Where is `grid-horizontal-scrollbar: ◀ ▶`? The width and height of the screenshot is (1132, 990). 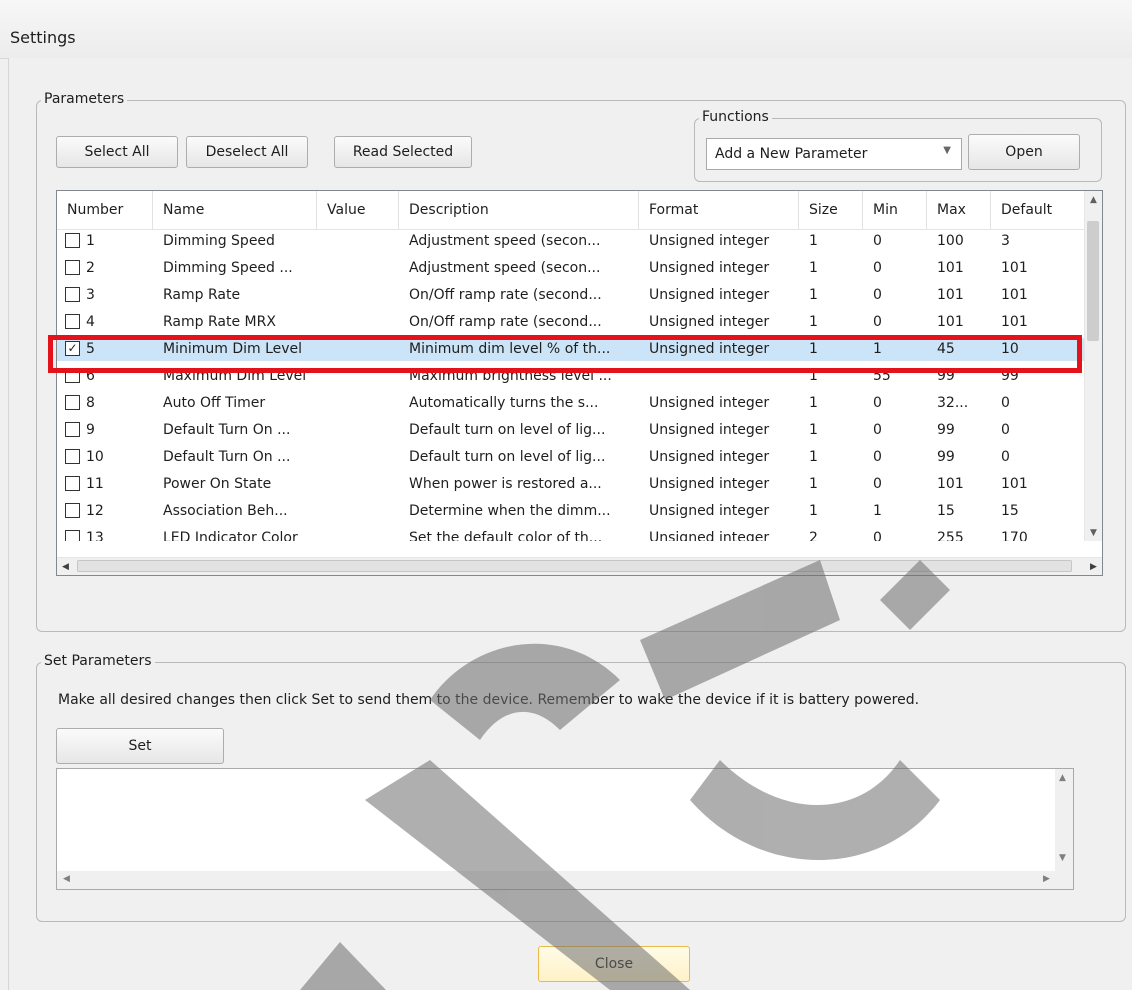 grid-horizontal-scrollbar: ◀ ▶ is located at coordinates (579, 566).